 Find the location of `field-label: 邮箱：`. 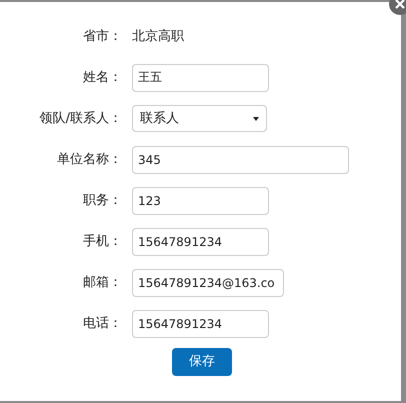

field-label: 邮箱： is located at coordinates (102, 283).